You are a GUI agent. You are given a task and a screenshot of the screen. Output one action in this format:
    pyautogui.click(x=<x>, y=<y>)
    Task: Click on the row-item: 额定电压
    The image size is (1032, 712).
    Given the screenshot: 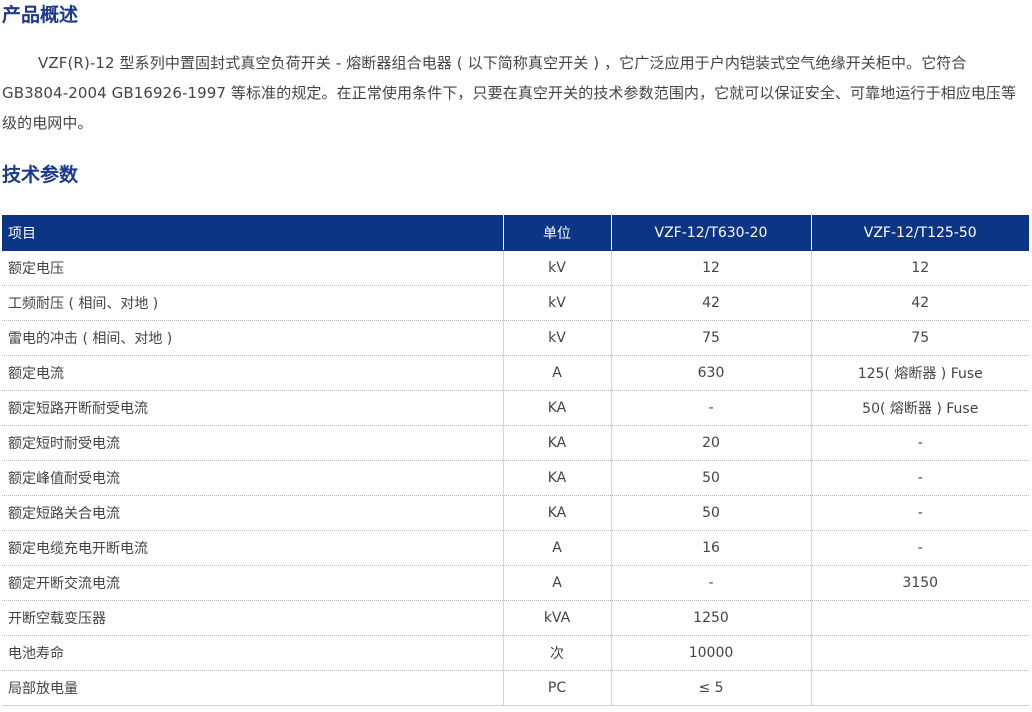 What is the action you would take?
    pyautogui.click(x=253, y=268)
    